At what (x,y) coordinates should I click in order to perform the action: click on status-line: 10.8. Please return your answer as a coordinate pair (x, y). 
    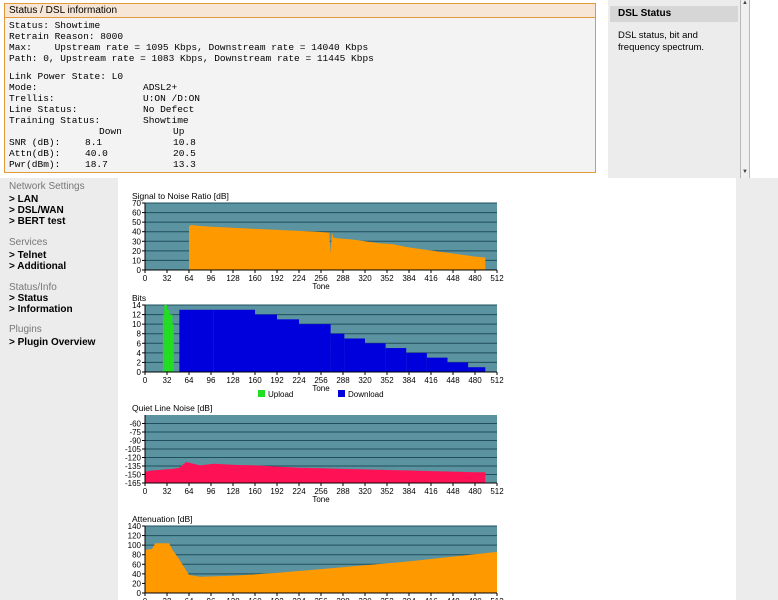
    Looking at the image, I should click on (184, 142).